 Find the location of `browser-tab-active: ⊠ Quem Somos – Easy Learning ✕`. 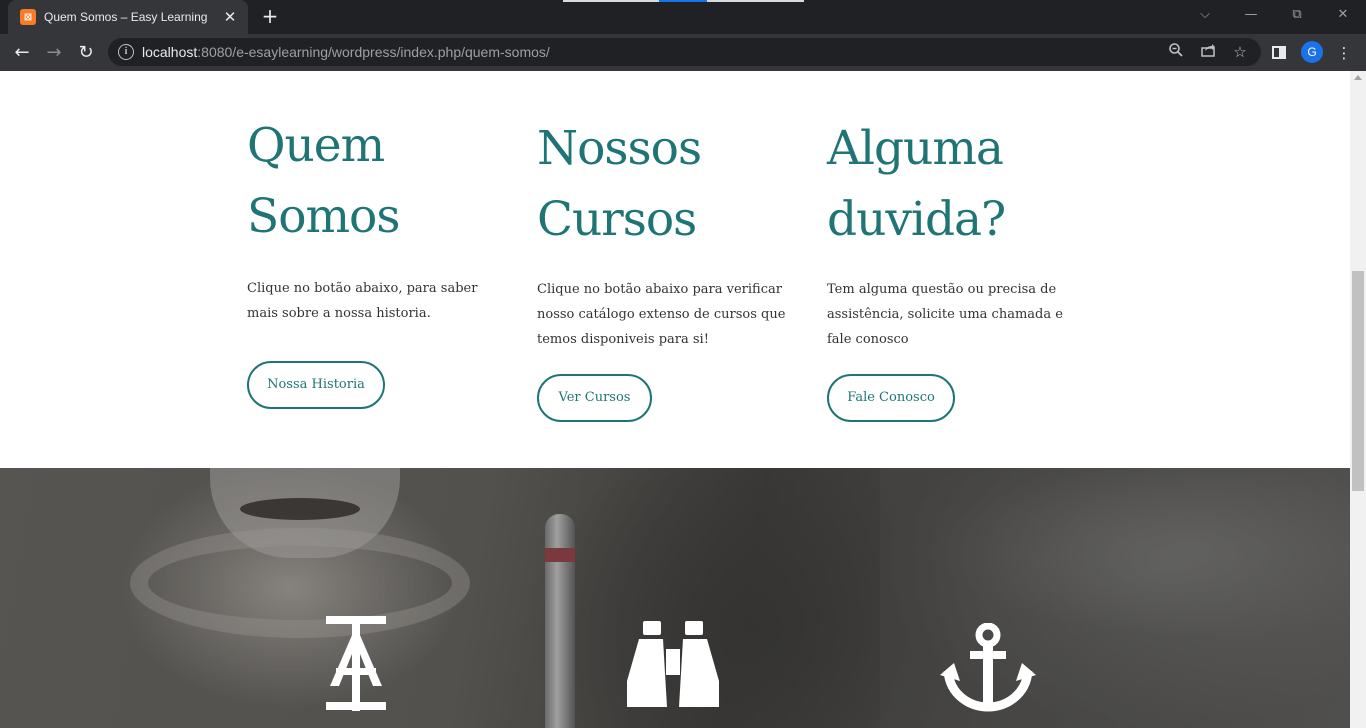

browser-tab-active: ⊠ Quem Somos – Easy Learning ✕ is located at coordinates (128, 17).